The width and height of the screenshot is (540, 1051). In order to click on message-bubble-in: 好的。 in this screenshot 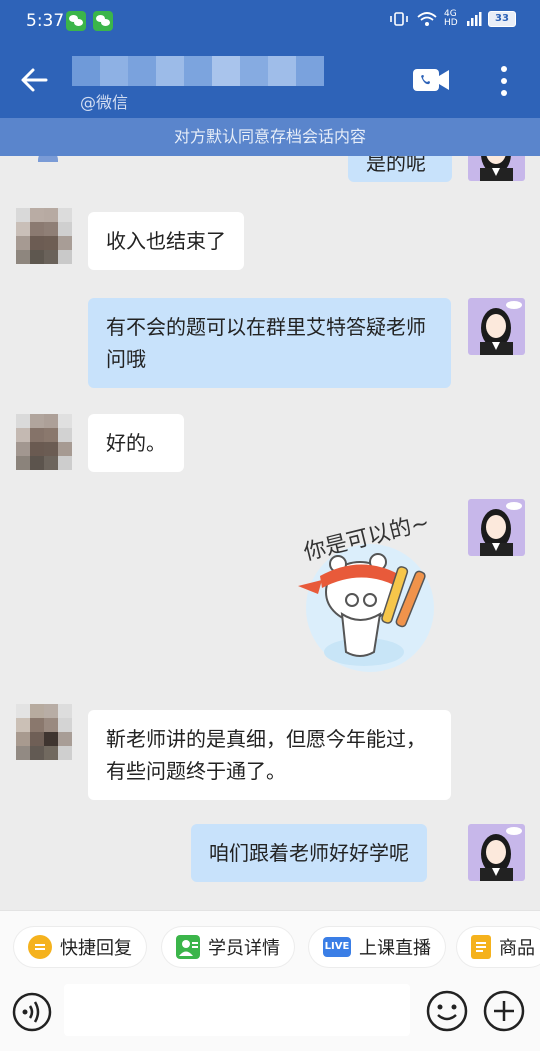, I will do `click(136, 443)`.